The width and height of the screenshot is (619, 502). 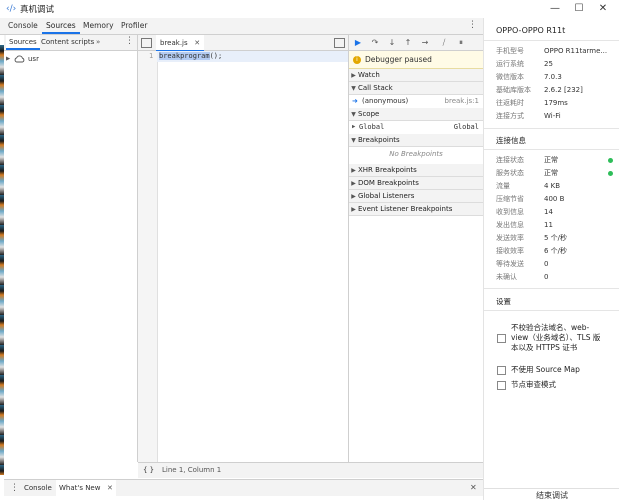 I want to click on call-frame-row: ➜ (anonymous) break.js:1, so click(x=416, y=101).